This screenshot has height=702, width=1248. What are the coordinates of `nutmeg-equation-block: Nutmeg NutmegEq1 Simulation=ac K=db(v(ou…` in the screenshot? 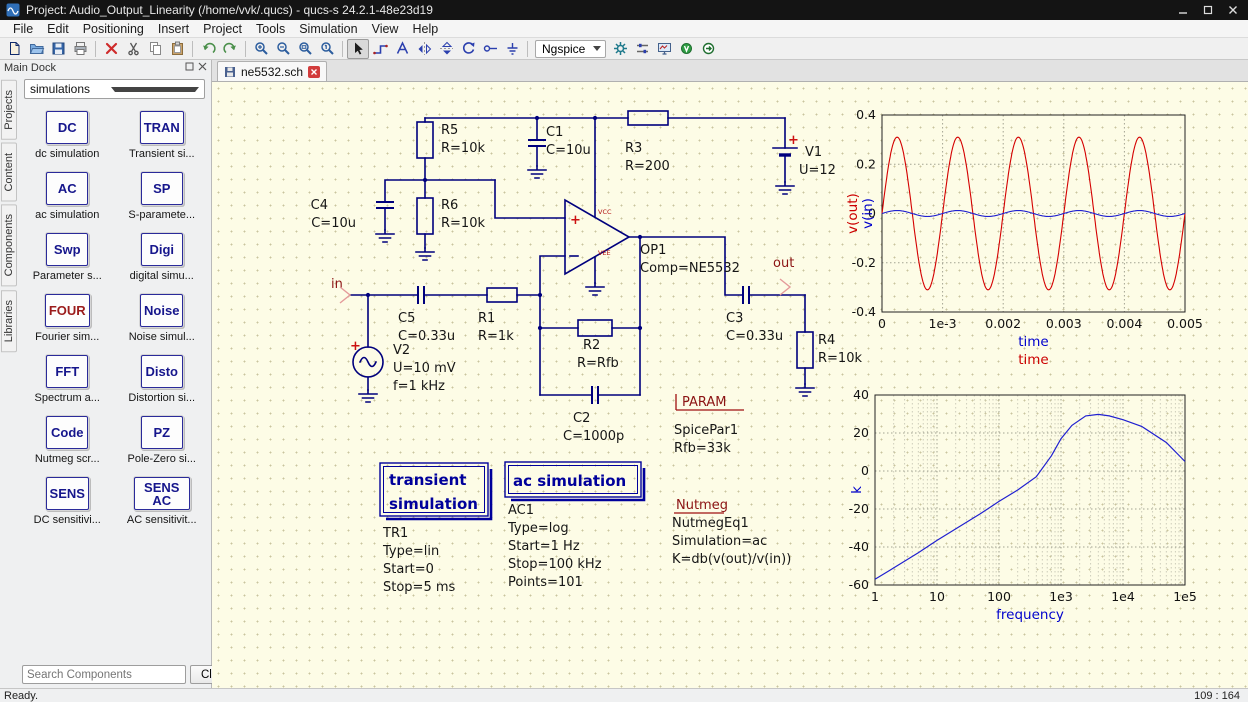 It's located at (731, 532).